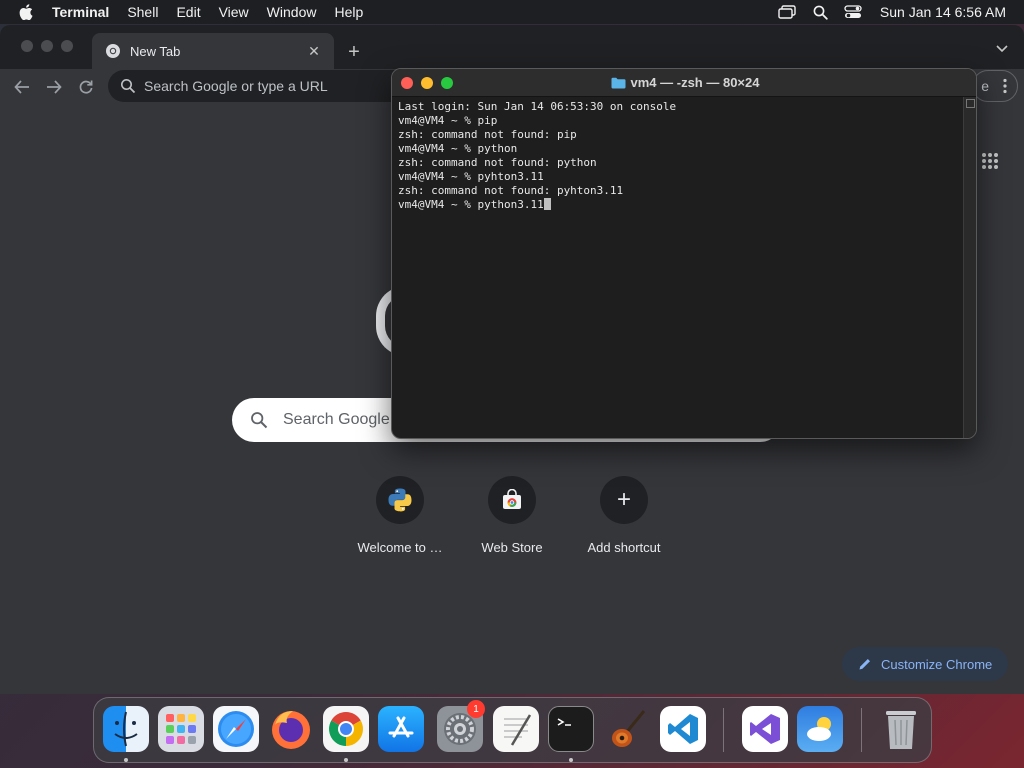 This screenshot has height=768, width=1024. I want to click on dock-launchpad, so click(181, 729).